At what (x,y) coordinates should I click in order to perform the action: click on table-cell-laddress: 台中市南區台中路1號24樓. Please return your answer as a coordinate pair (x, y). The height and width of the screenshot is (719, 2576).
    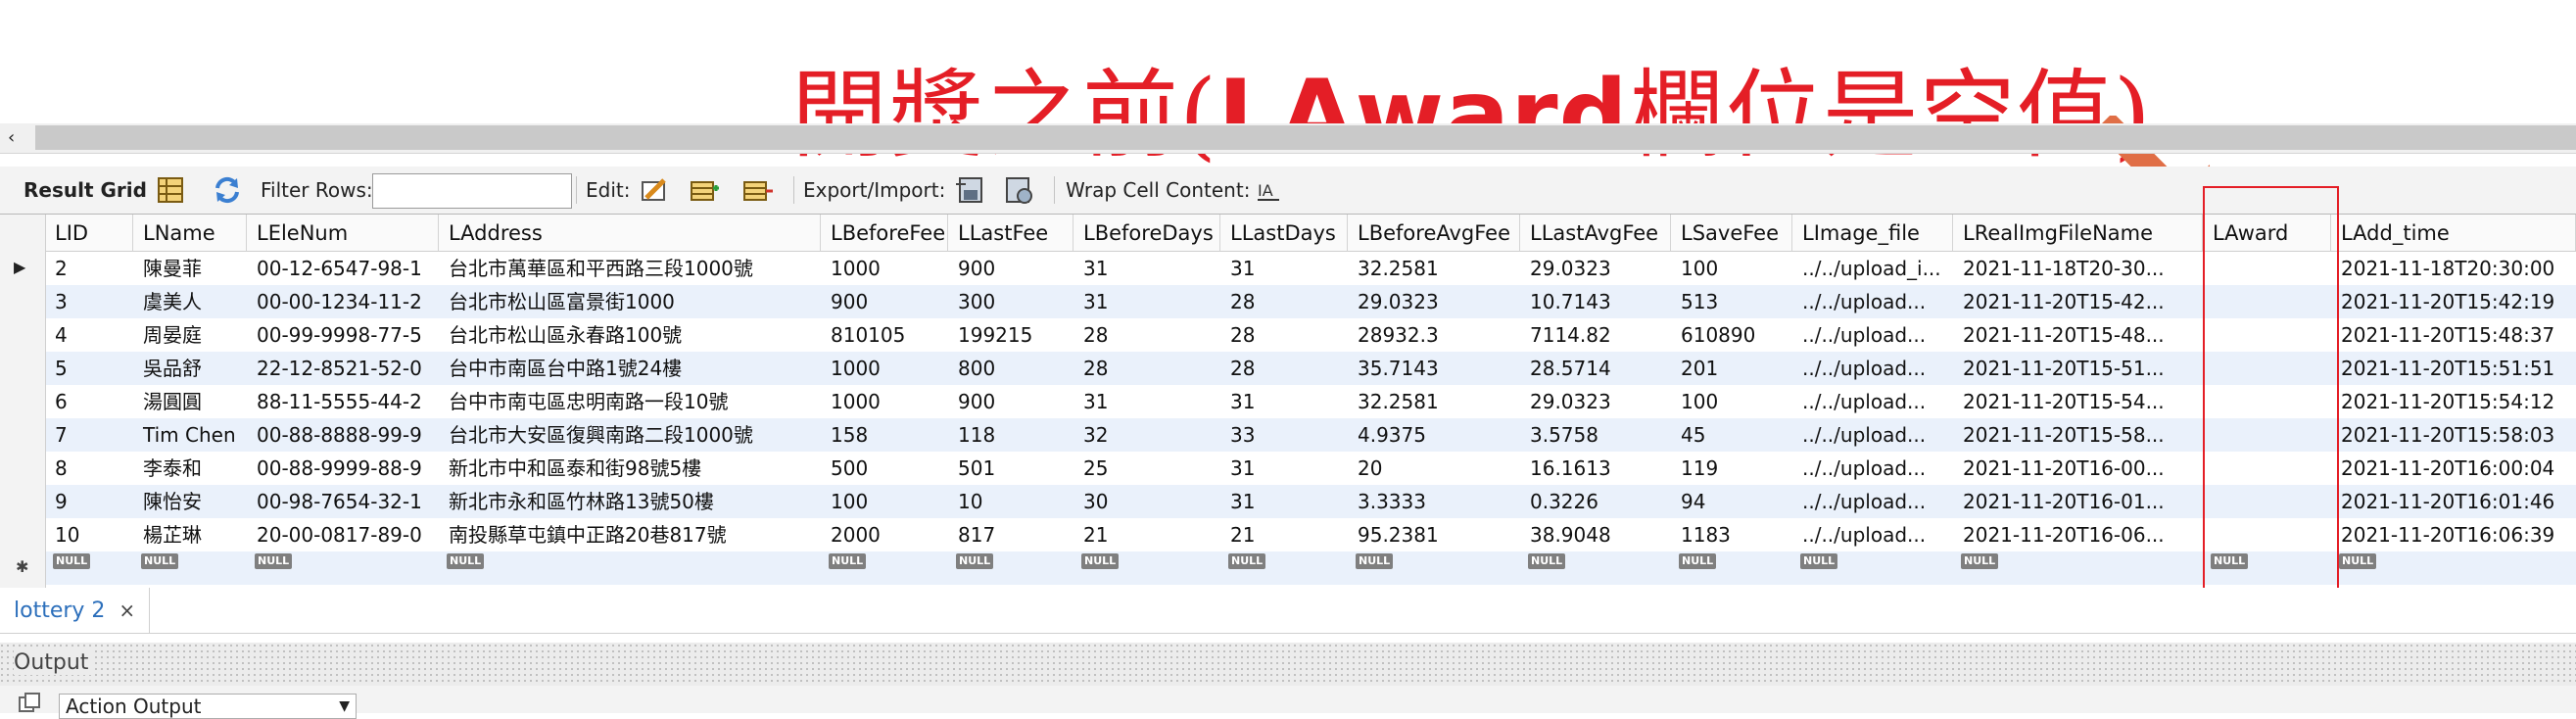
    Looking at the image, I should click on (630, 369).